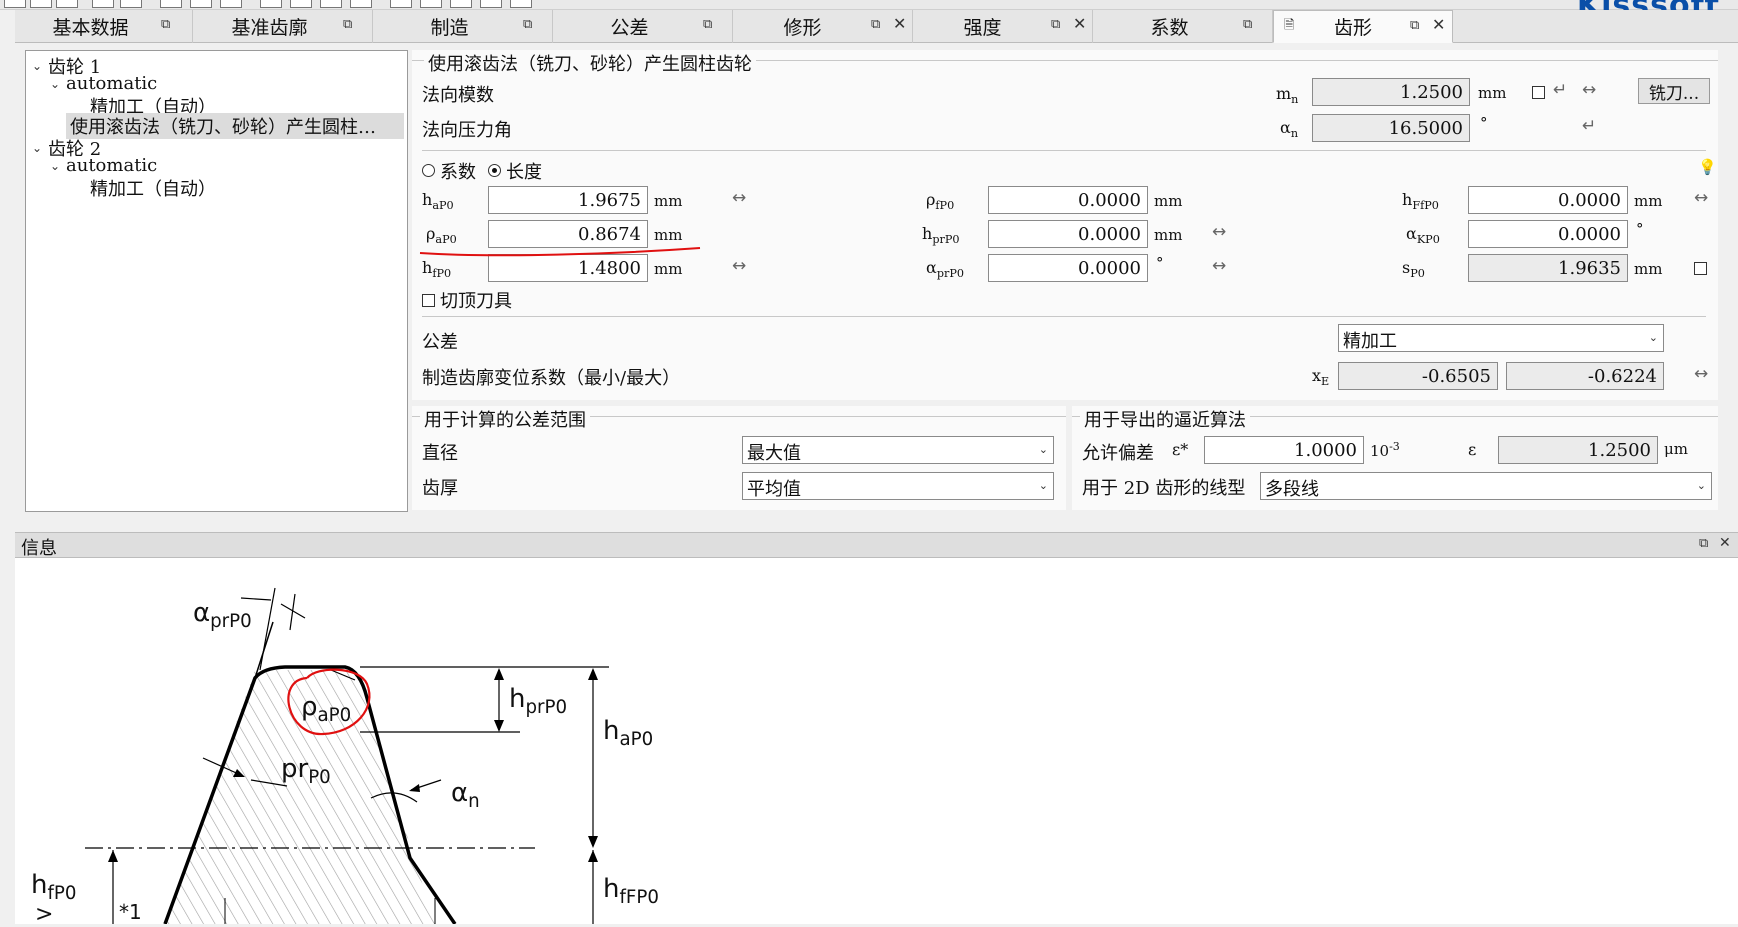  What do you see at coordinates (1068, 200) in the screenshot?
I see `rhofP0-field: 0.0000` at bounding box center [1068, 200].